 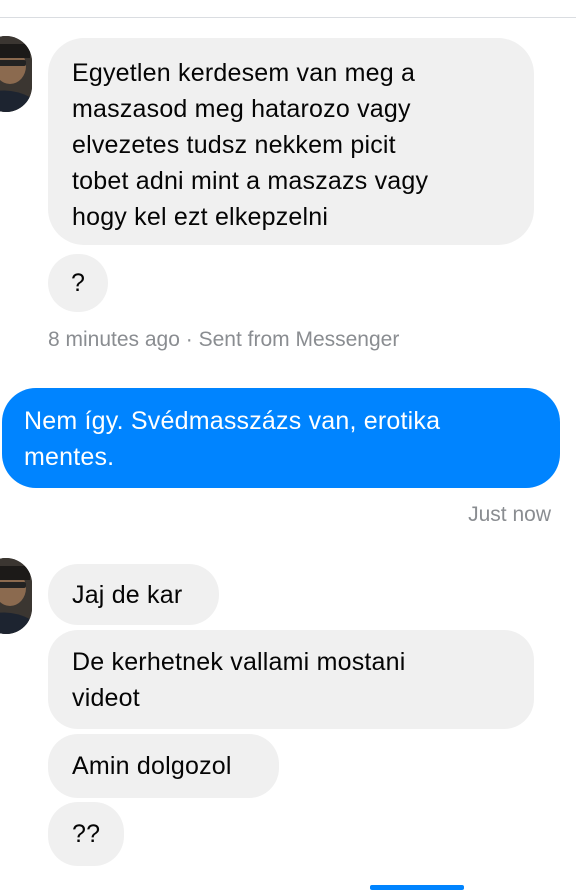 What do you see at coordinates (200, 217) in the screenshot?
I see `message-line: hogy kel ezt elkepzelni` at bounding box center [200, 217].